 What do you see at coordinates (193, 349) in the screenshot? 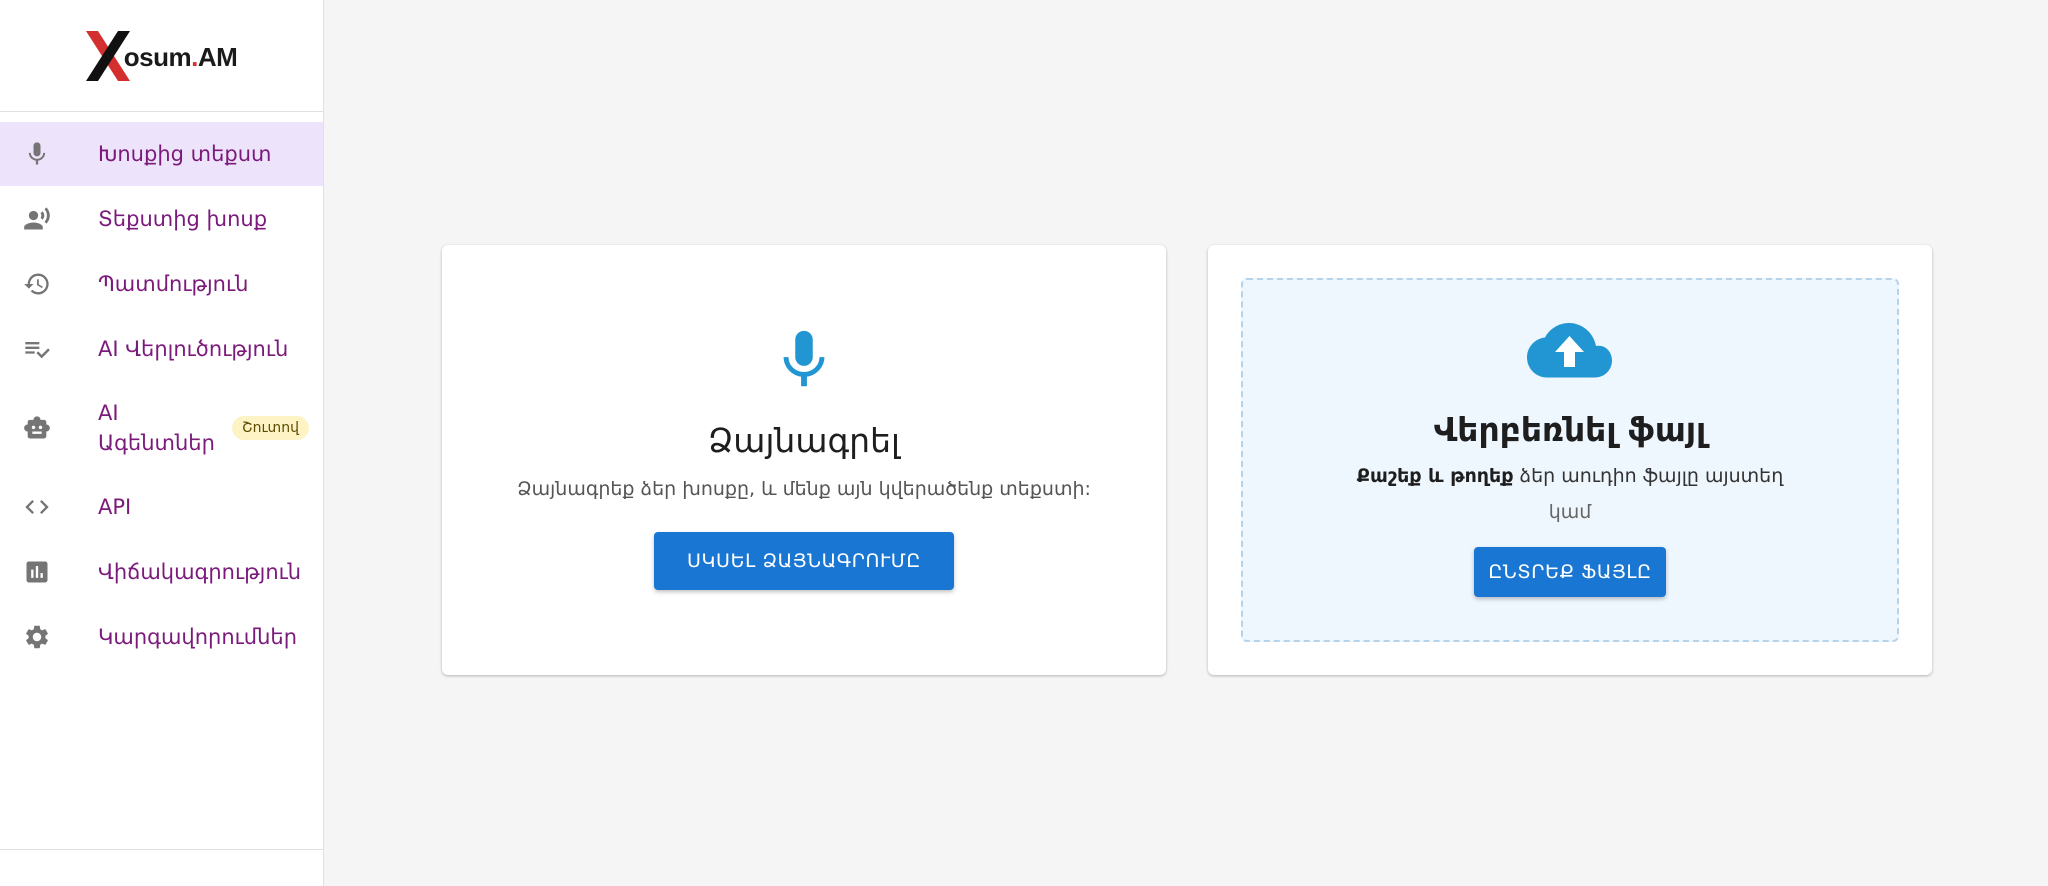
I see `sidebar-item-label: AI Վերլուծություն` at bounding box center [193, 349].